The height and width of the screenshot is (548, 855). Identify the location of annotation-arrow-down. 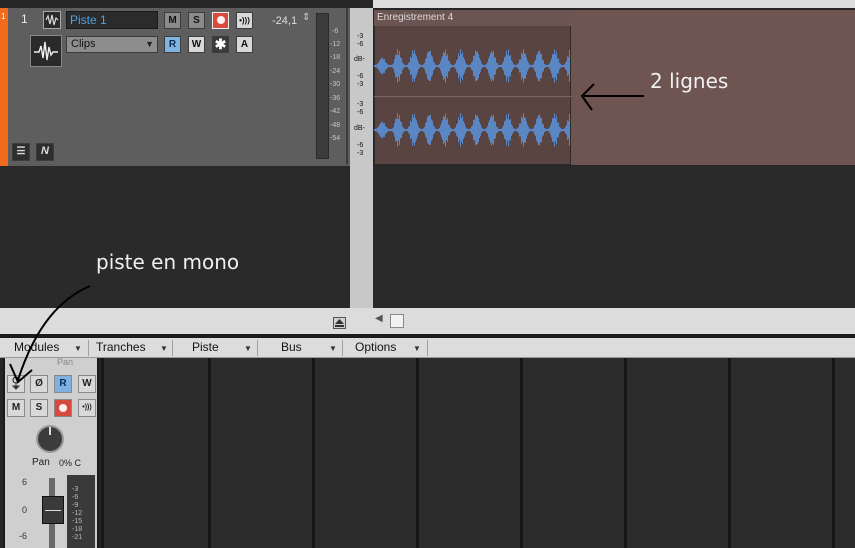
(50, 334).